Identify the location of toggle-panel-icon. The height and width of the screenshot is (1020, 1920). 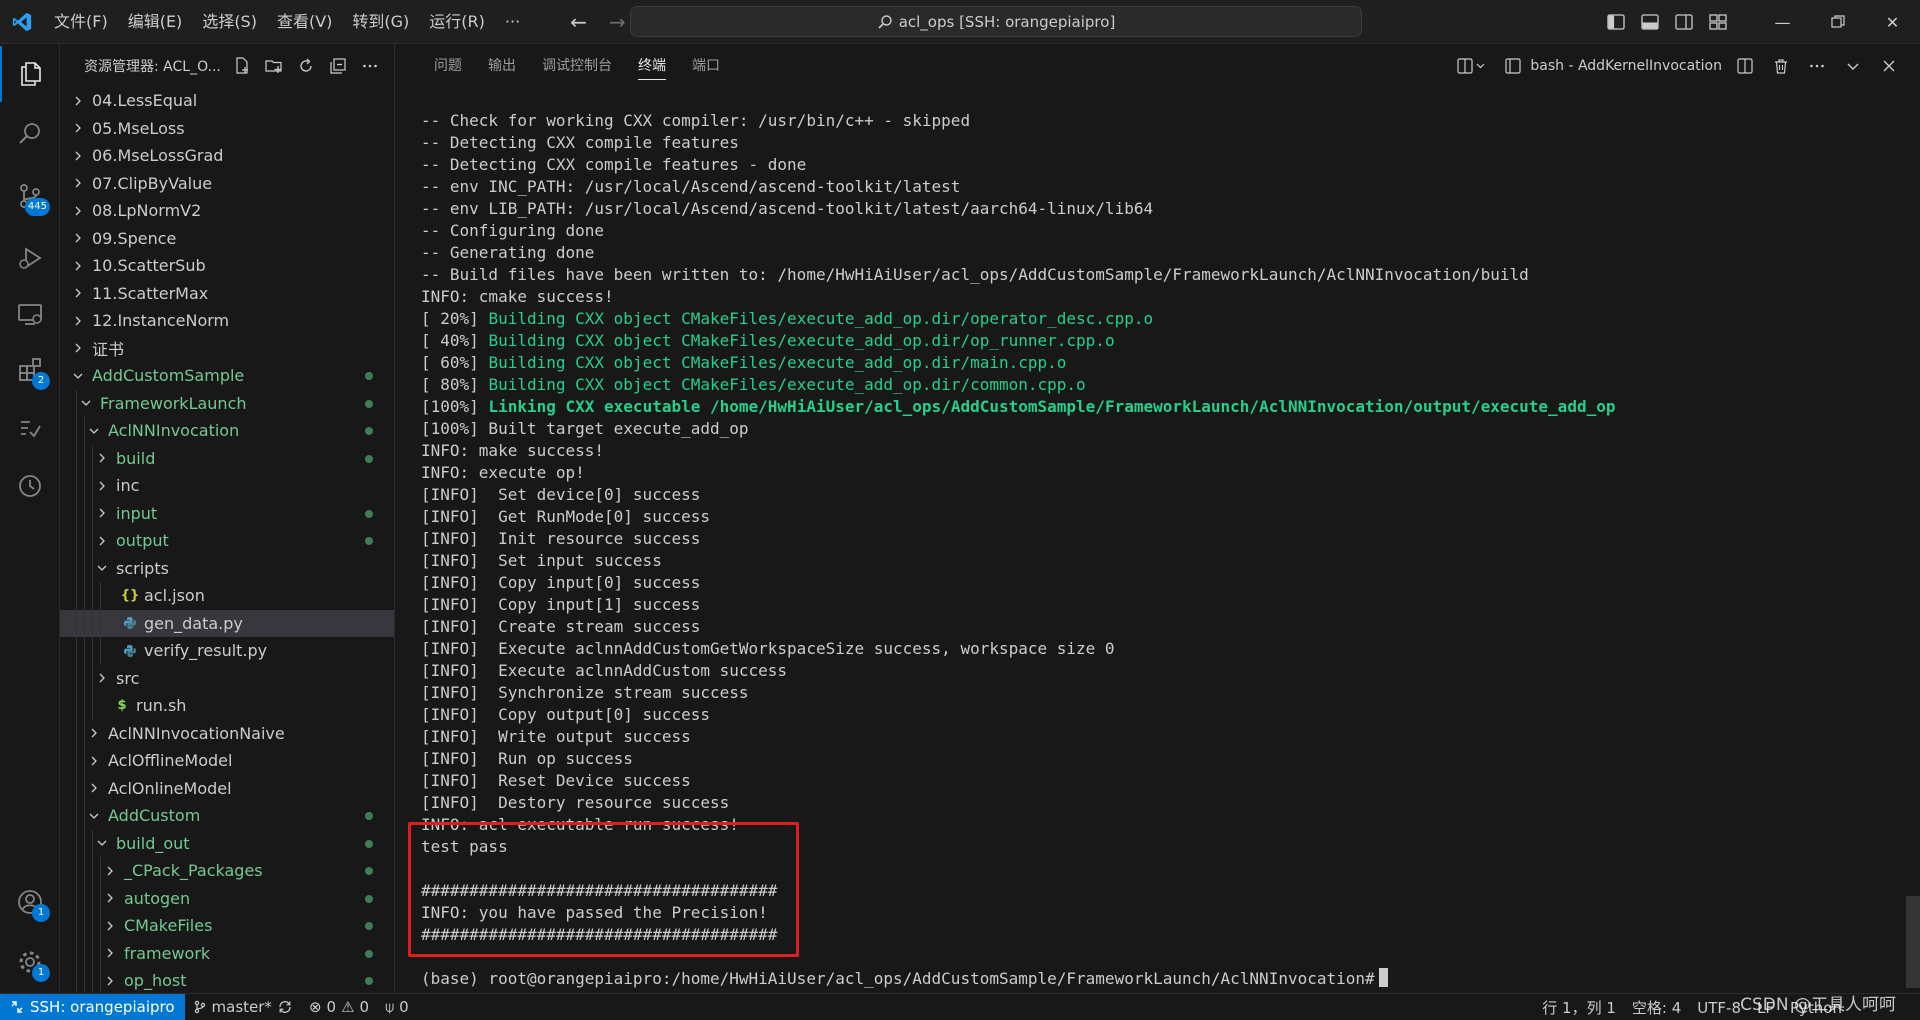
(1650, 22).